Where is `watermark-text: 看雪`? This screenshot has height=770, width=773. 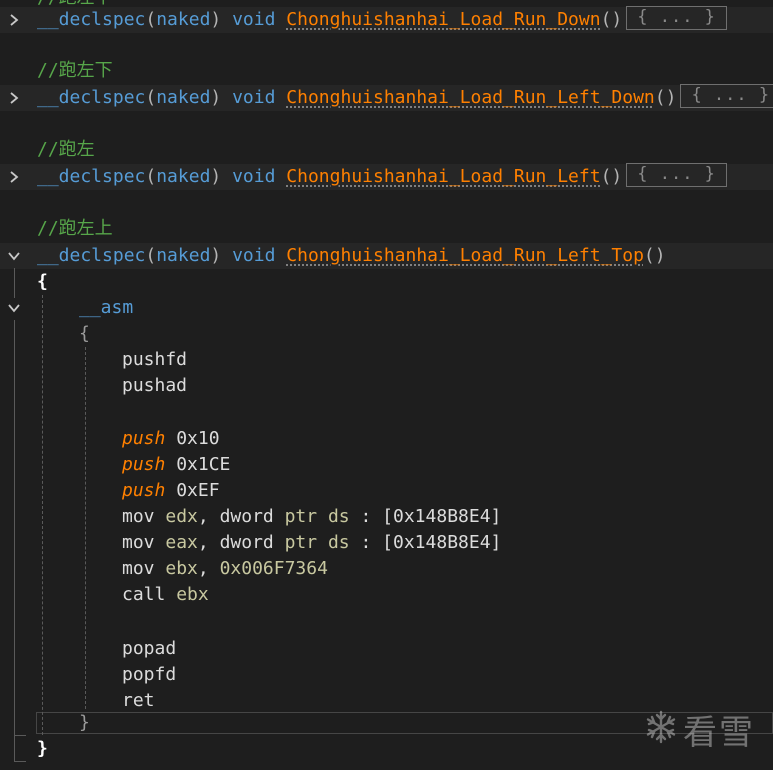
watermark-text: 看雪 is located at coordinates (719, 733).